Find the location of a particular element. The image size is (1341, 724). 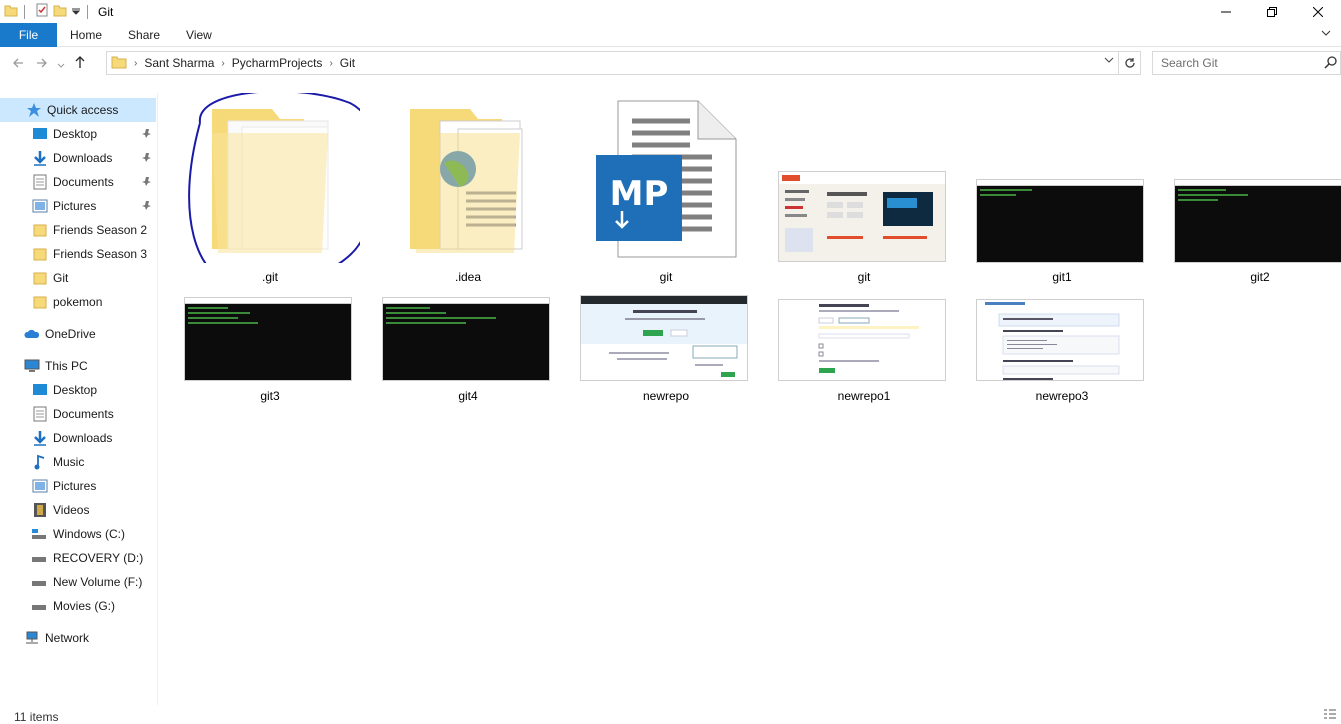

sidebar-item-label: Windows (C:) is located at coordinates (89, 534).